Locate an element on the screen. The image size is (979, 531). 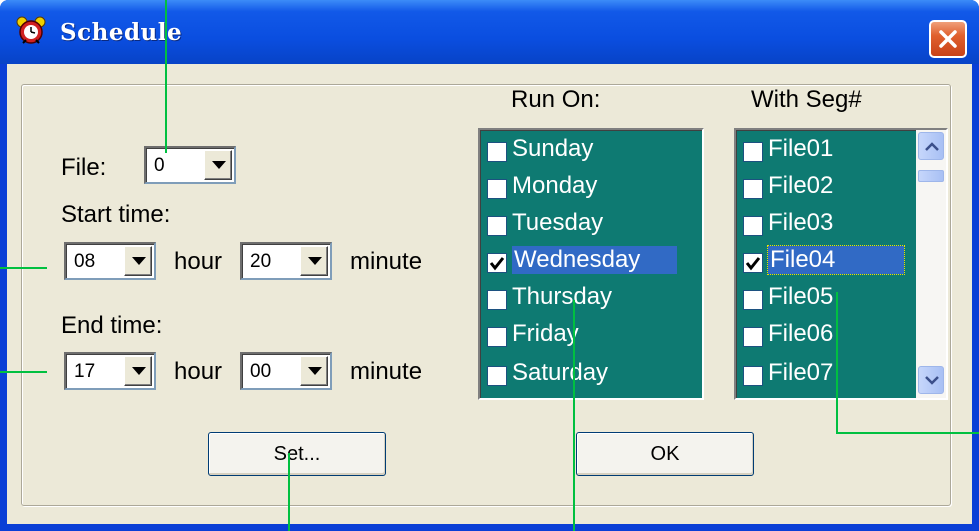
file-value: 0 is located at coordinates (159, 165).